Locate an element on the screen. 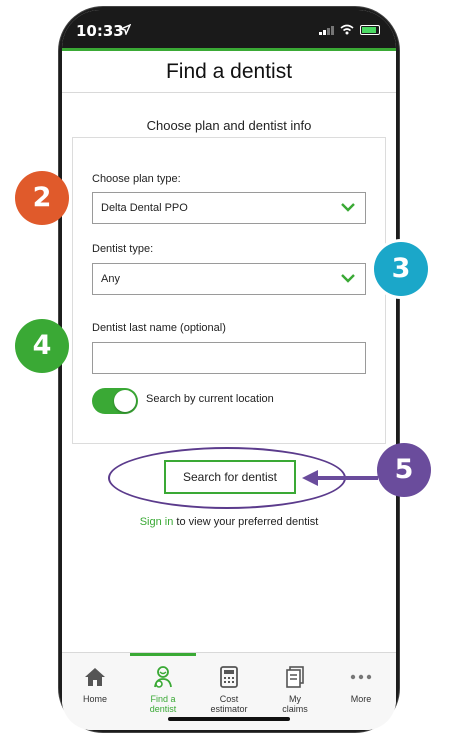  tab-cost-estimator: Cost estimator is located at coordinates (229, 689).